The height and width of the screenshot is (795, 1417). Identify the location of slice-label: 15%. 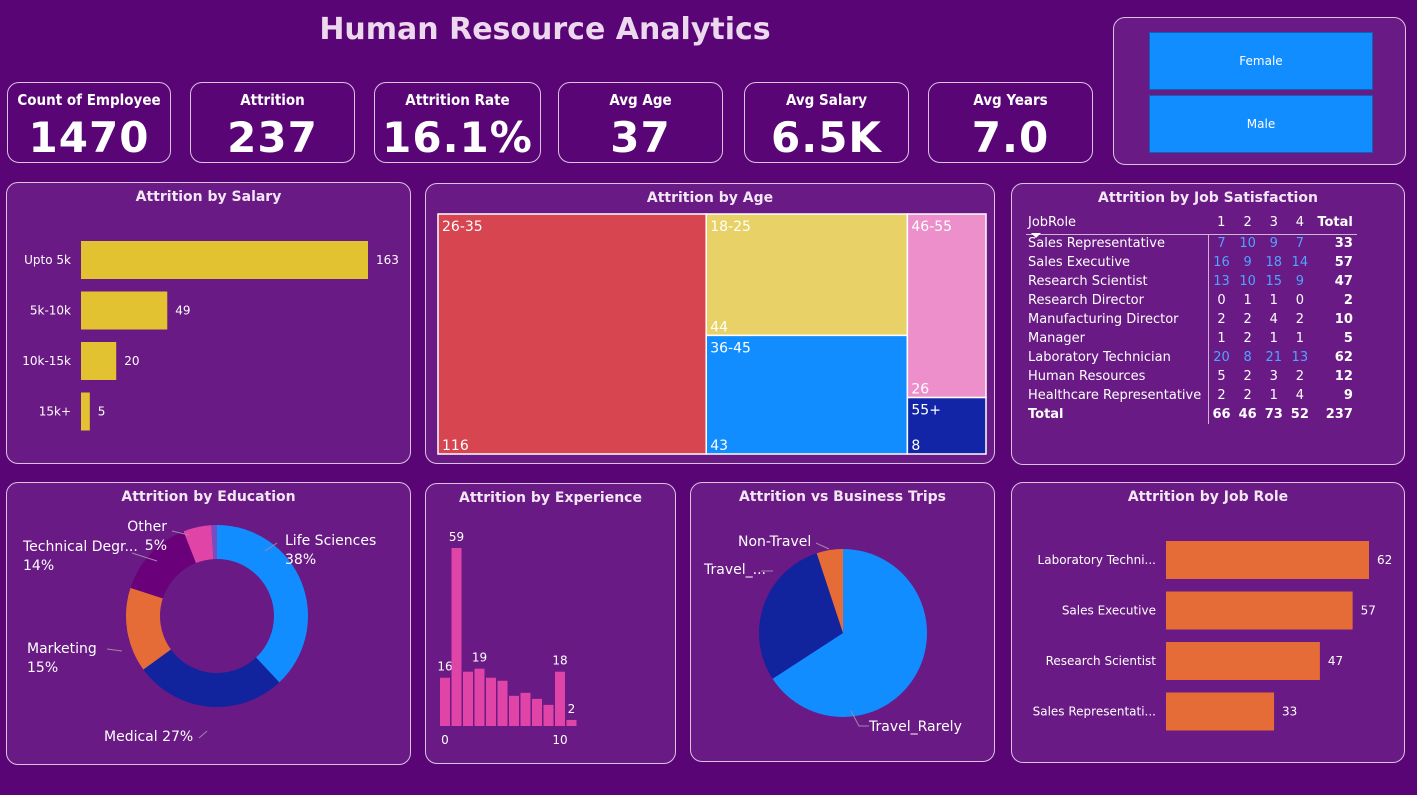
(42, 668).